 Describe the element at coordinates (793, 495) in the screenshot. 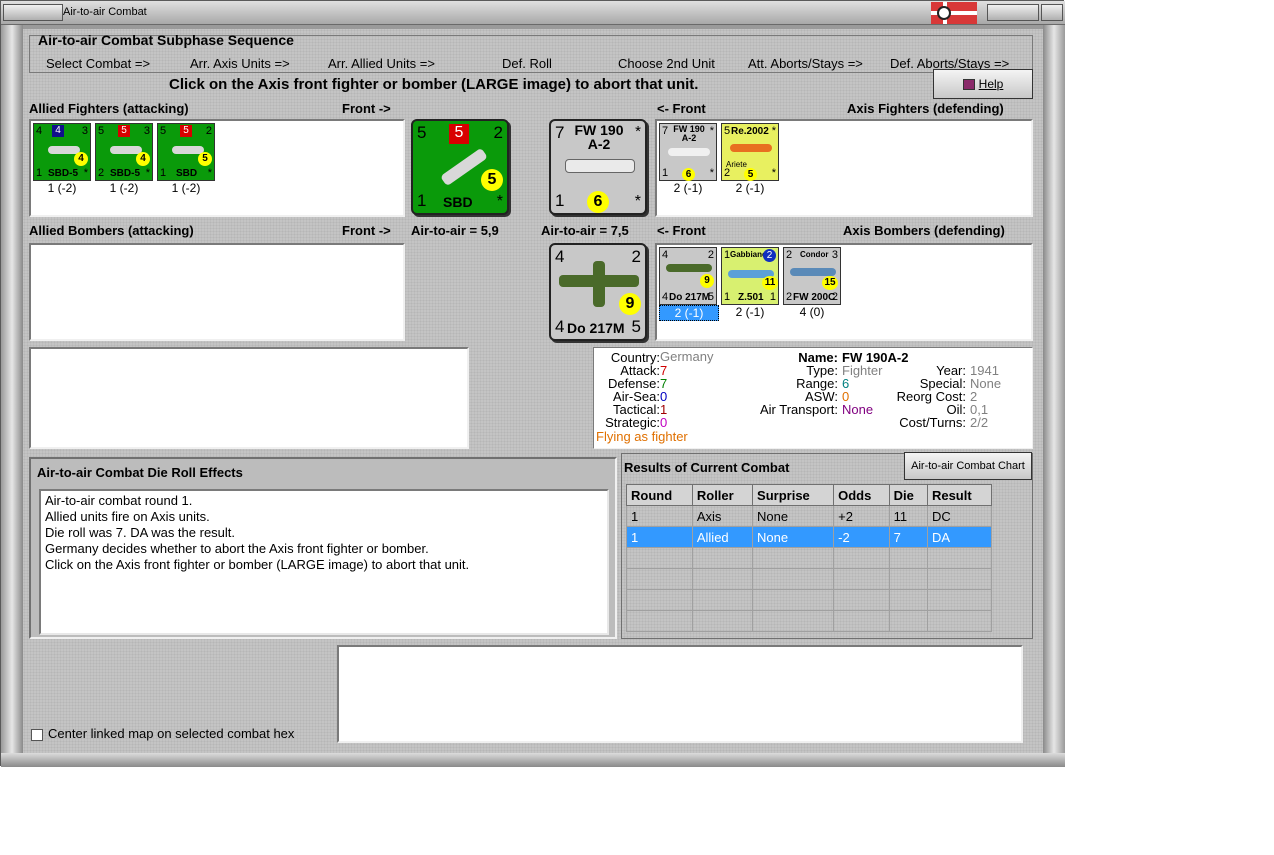

I see `col-surprise: Surprise` at that location.